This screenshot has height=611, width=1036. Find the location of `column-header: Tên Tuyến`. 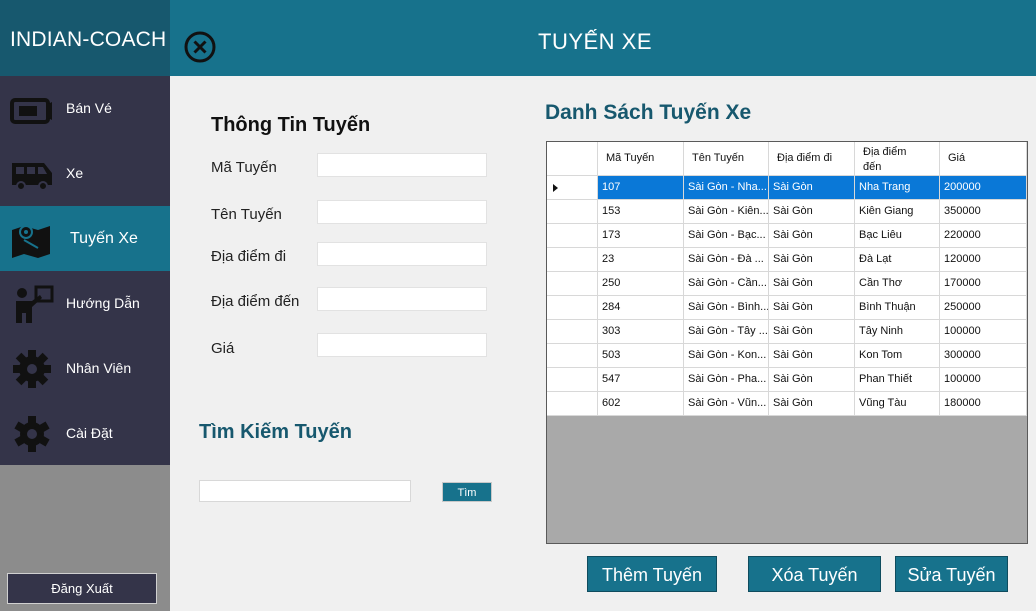

column-header: Tên Tuyến is located at coordinates (726, 159).